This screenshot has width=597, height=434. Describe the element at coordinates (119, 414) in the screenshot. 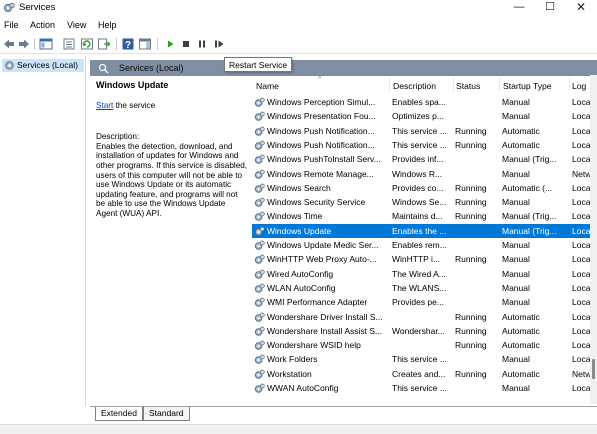

I see `tab-extended: Extended` at that location.